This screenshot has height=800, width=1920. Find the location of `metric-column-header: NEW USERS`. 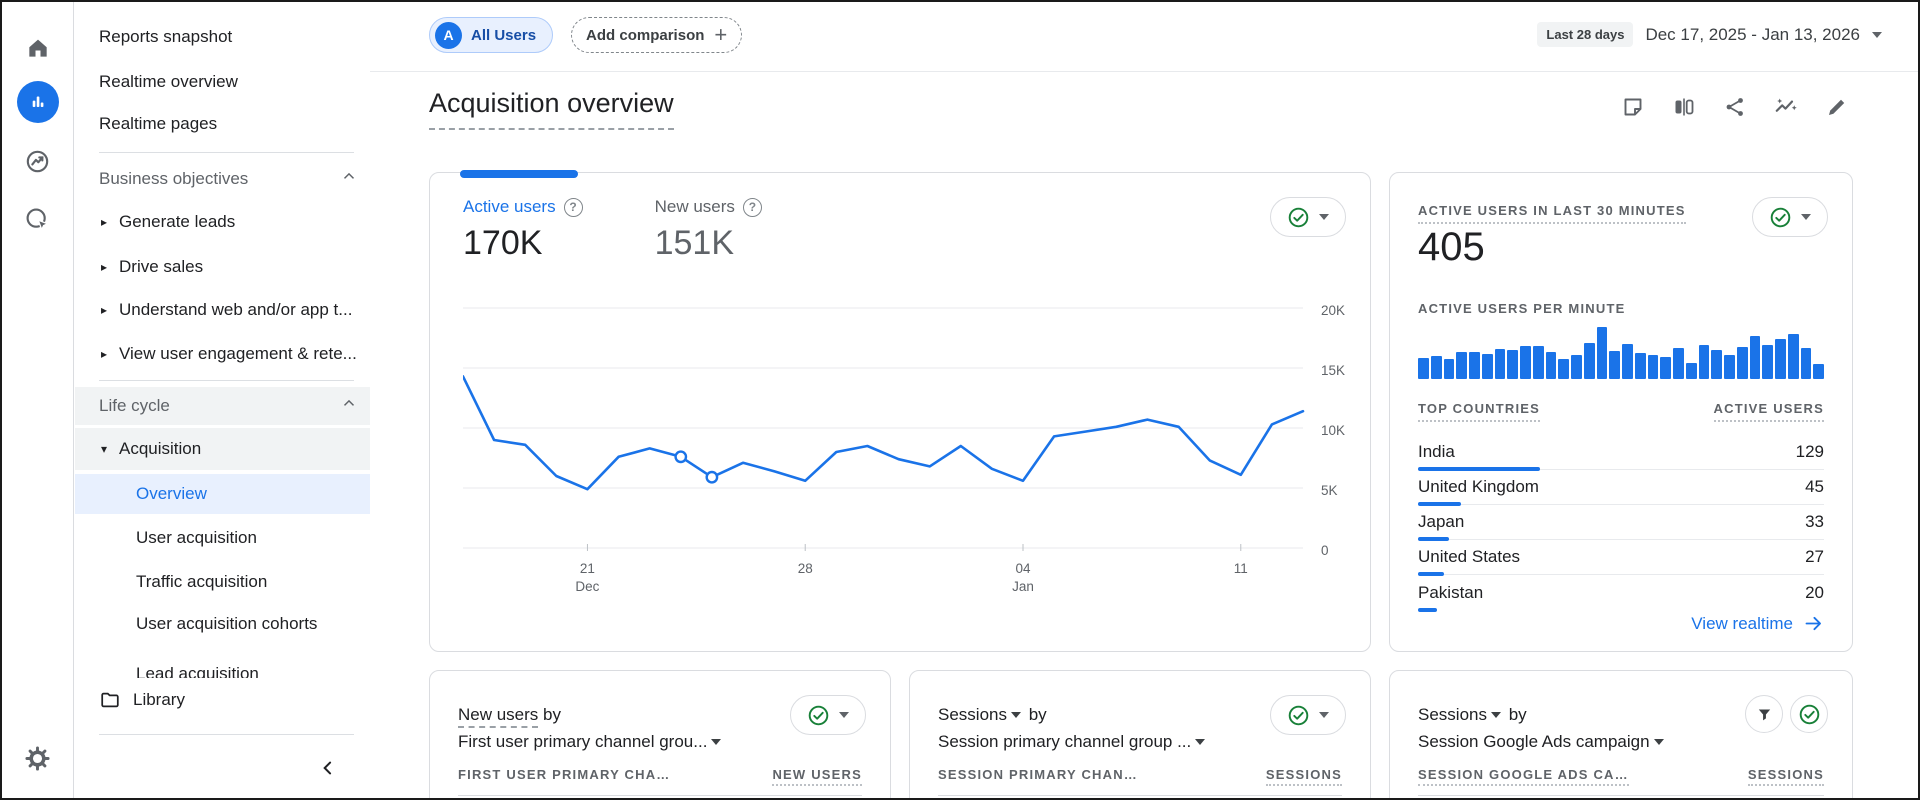

metric-column-header: NEW USERS is located at coordinates (817, 776).